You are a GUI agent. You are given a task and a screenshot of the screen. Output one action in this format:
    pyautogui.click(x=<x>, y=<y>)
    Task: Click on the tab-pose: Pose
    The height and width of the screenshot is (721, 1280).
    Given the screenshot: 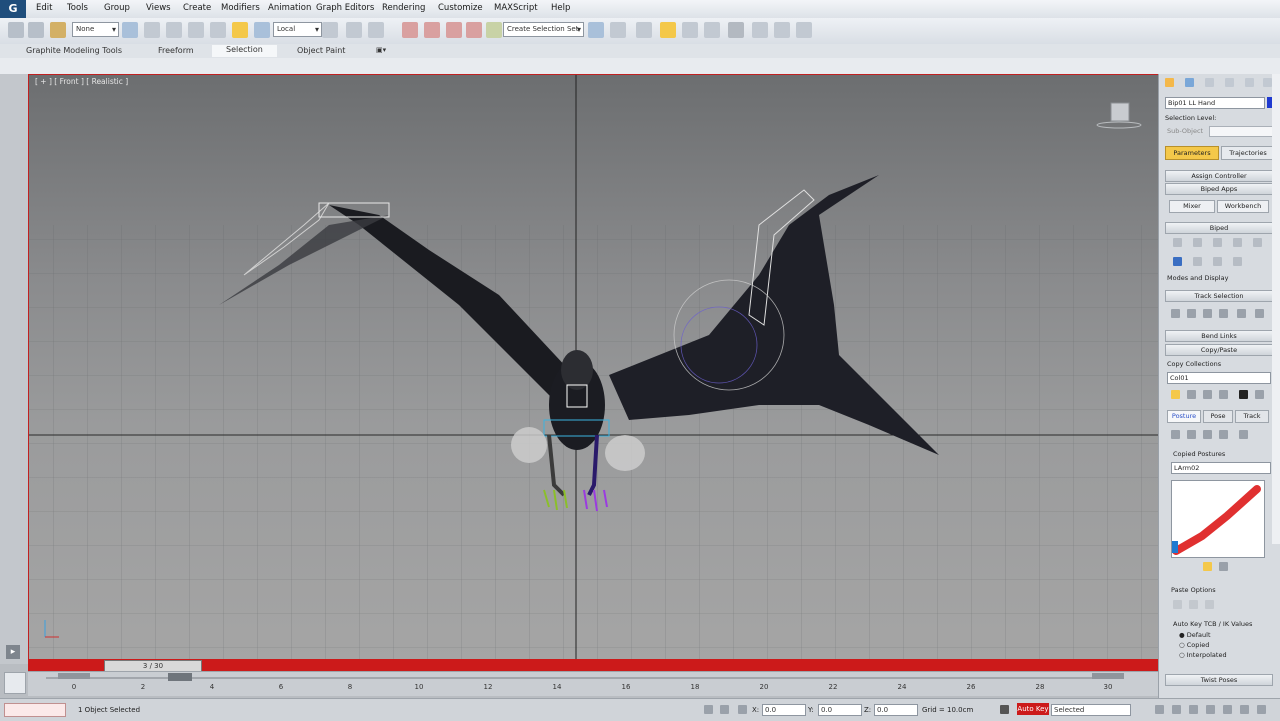 What is the action you would take?
    pyautogui.click(x=1218, y=416)
    